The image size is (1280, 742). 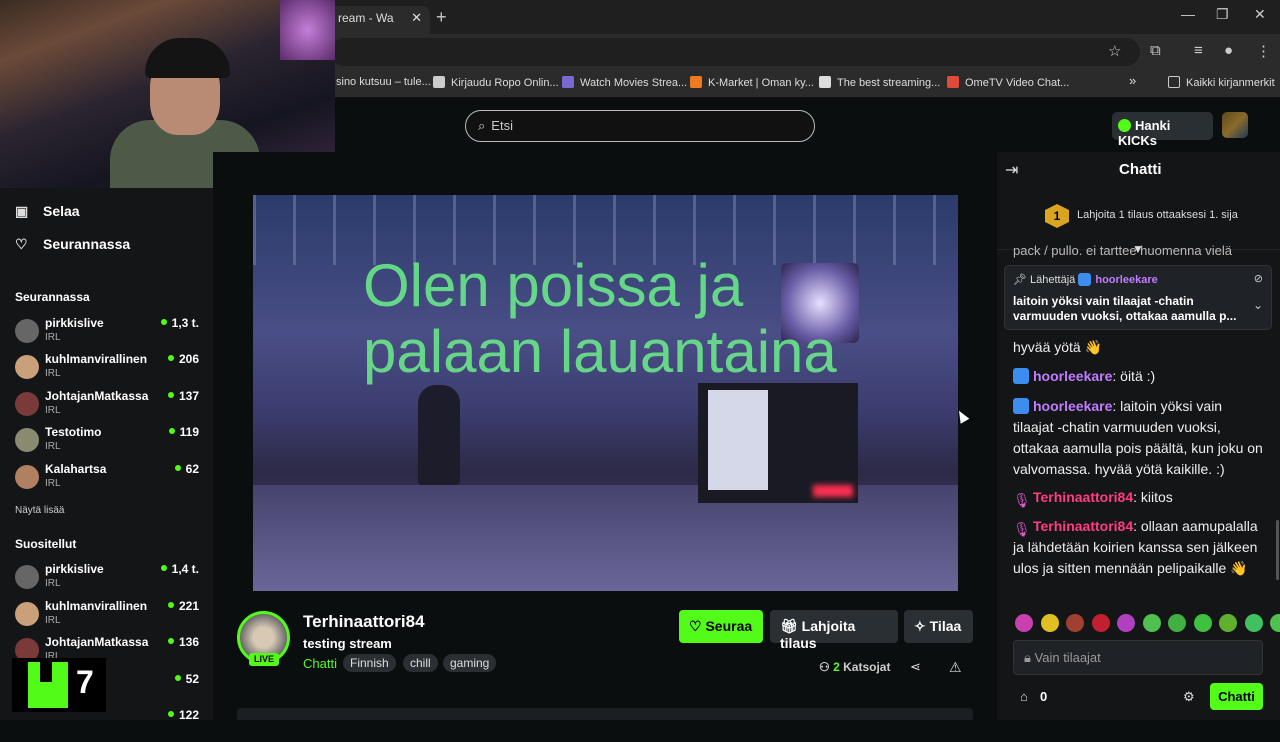 I want to click on gift-icon: 🎁︎, so click(x=791, y=626).